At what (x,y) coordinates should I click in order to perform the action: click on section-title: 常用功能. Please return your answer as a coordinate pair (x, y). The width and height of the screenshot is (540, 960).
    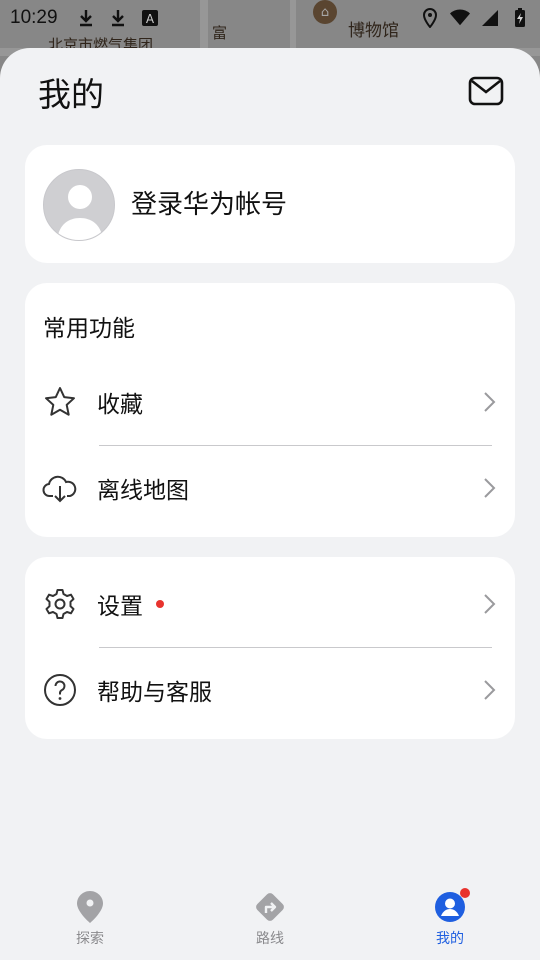
    Looking at the image, I should click on (89, 329).